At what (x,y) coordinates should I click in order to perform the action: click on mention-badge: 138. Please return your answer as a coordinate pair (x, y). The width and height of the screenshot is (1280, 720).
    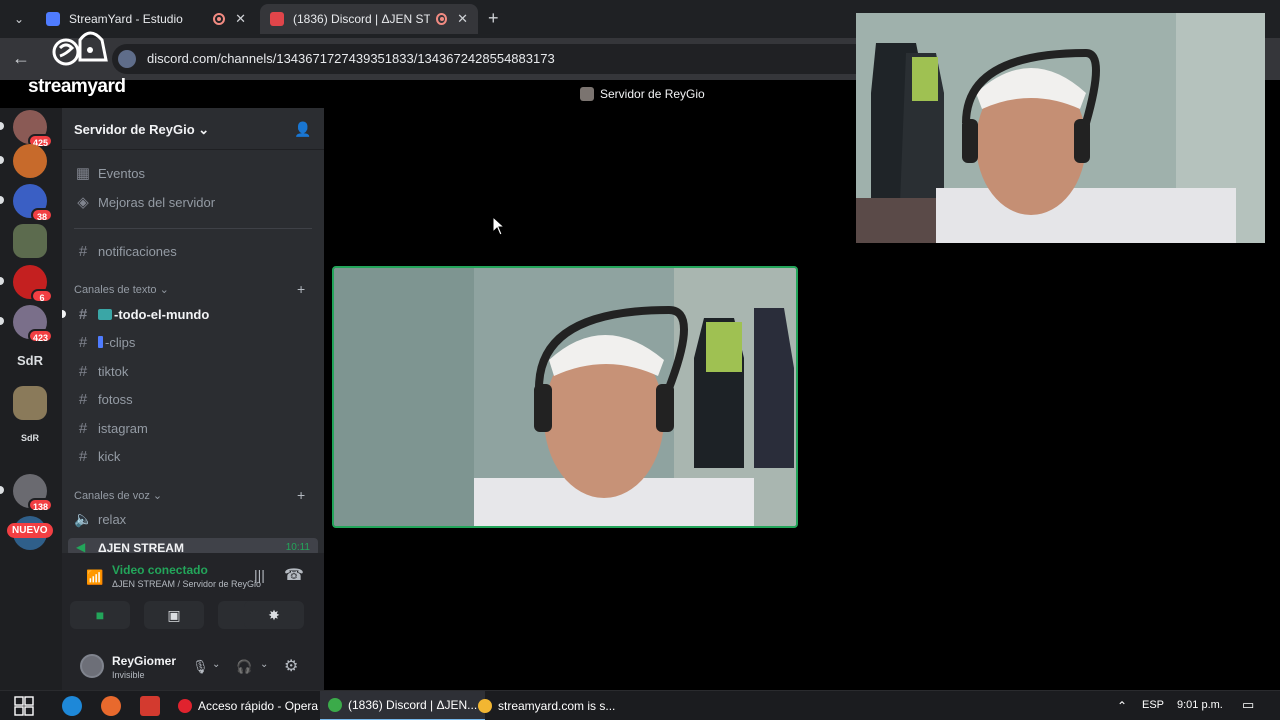
    Looking at the image, I should click on (40, 505).